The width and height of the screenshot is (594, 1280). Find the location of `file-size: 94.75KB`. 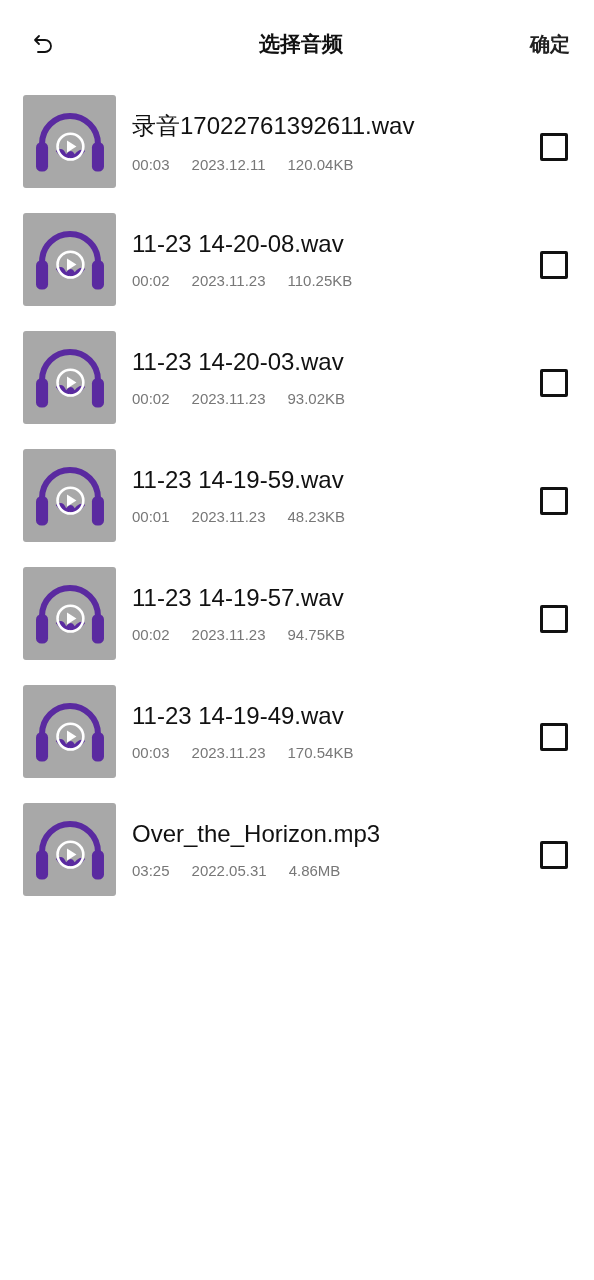

file-size: 94.75KB is located at coordinates (316, 634).